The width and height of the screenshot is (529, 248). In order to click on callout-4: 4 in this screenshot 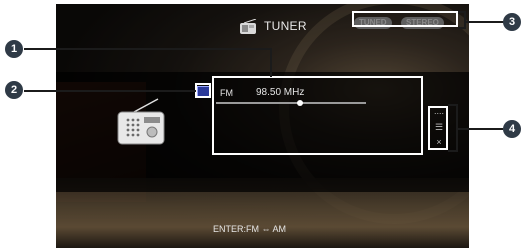, I will do `click(512, 129)`.